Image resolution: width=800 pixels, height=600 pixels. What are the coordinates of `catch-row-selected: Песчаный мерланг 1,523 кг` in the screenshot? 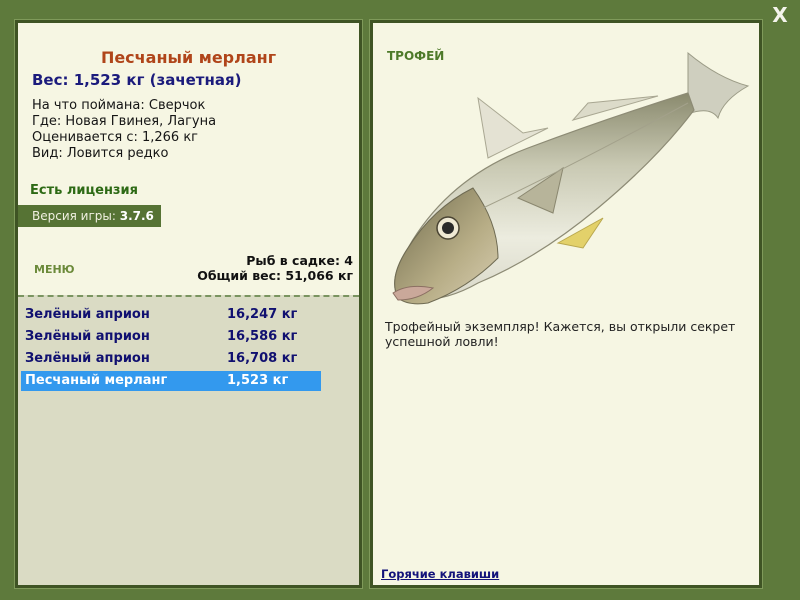 It's located at (171, 381).